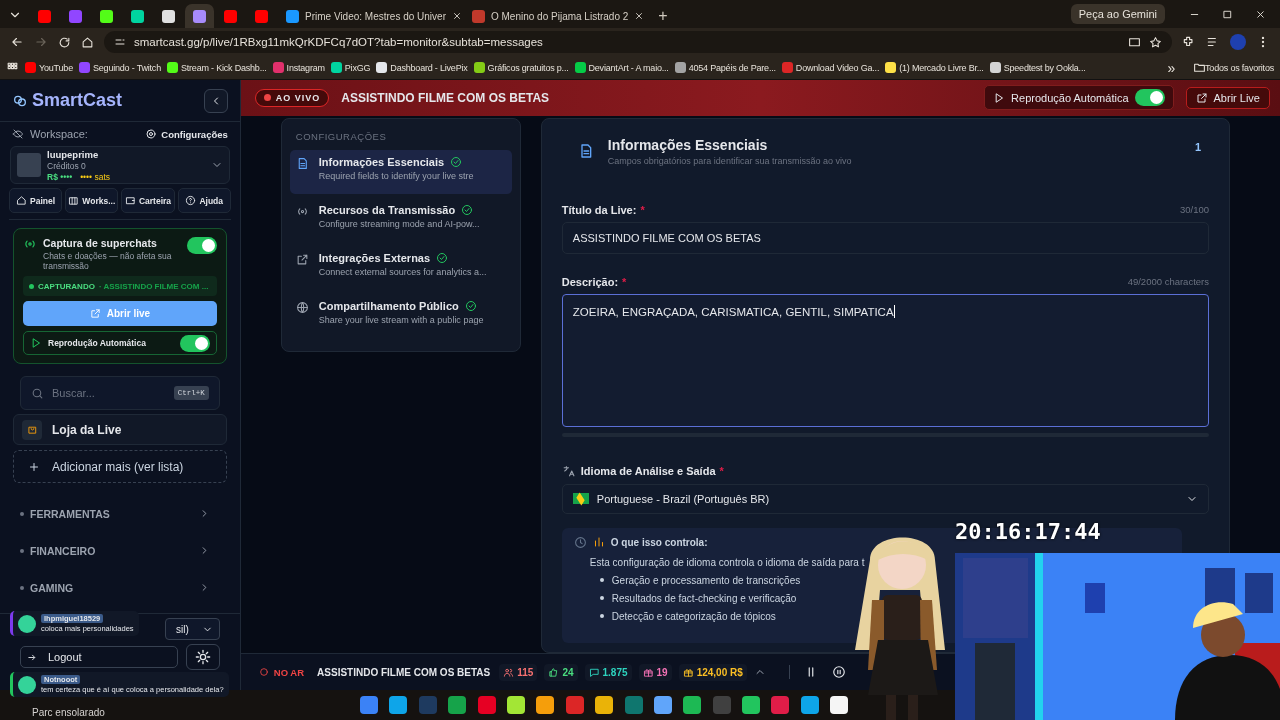  What do you see at coordinates (341, 136) in the screenshot?
I see `panel-heading: CONFIGURAÇÕES` at bounding box center [341, 136].